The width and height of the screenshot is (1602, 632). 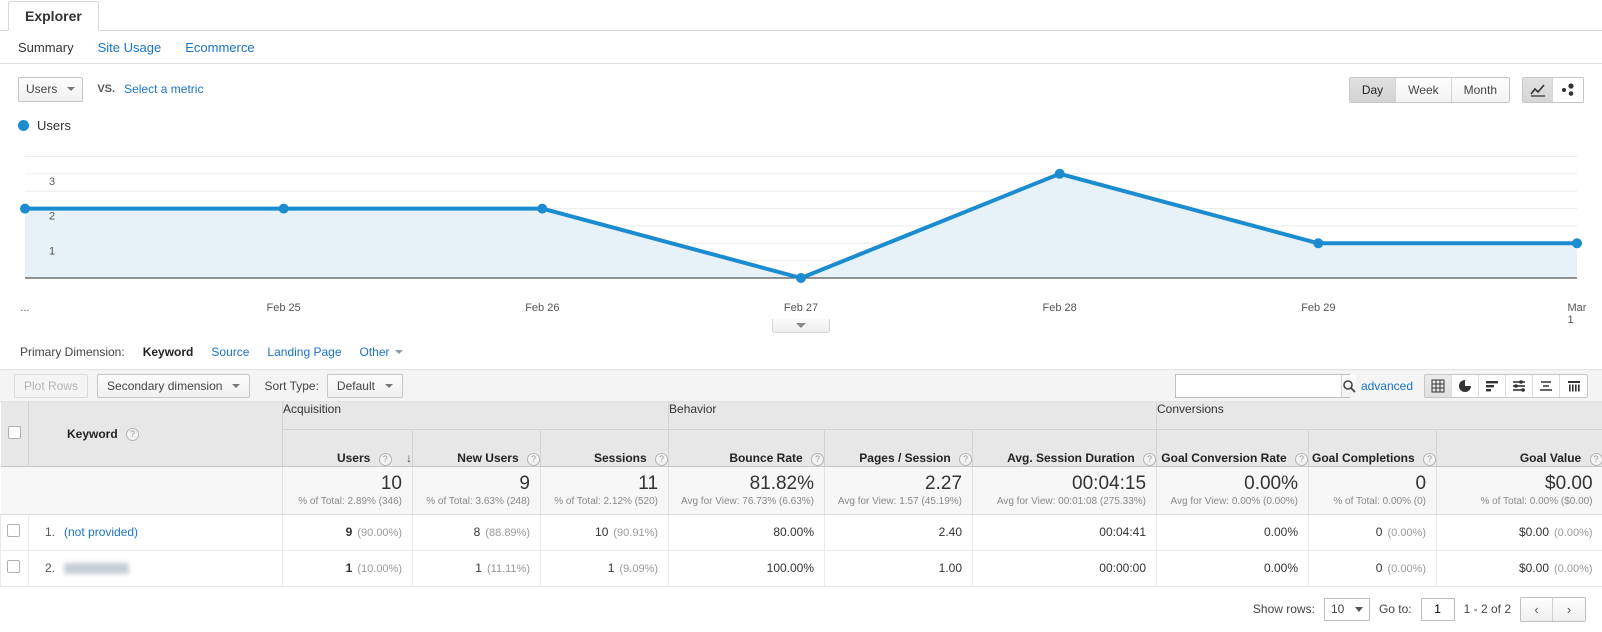 I want to click on totals-cell: $0.00% of Total: 0.00% ($0.00), so click(x=1519, y=490).